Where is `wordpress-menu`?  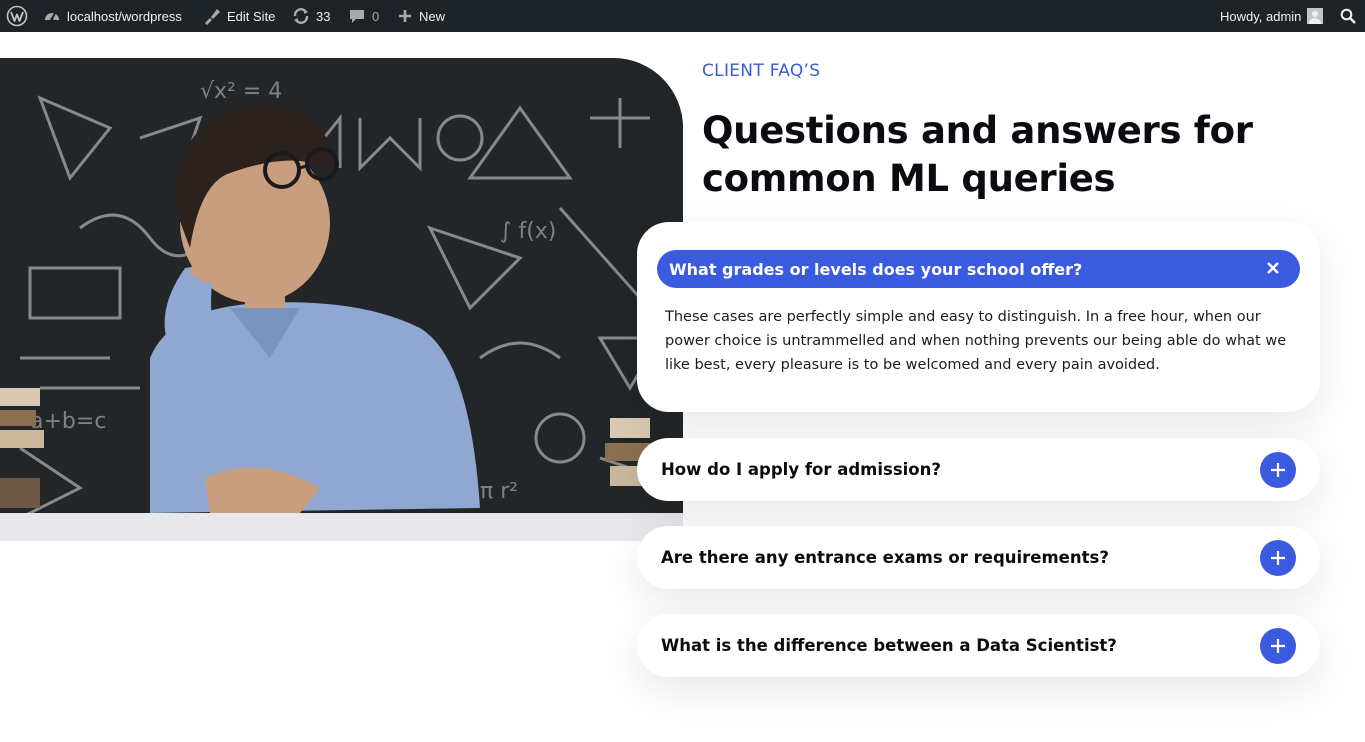
wordpress-menu is located at coordinates (17, 16).